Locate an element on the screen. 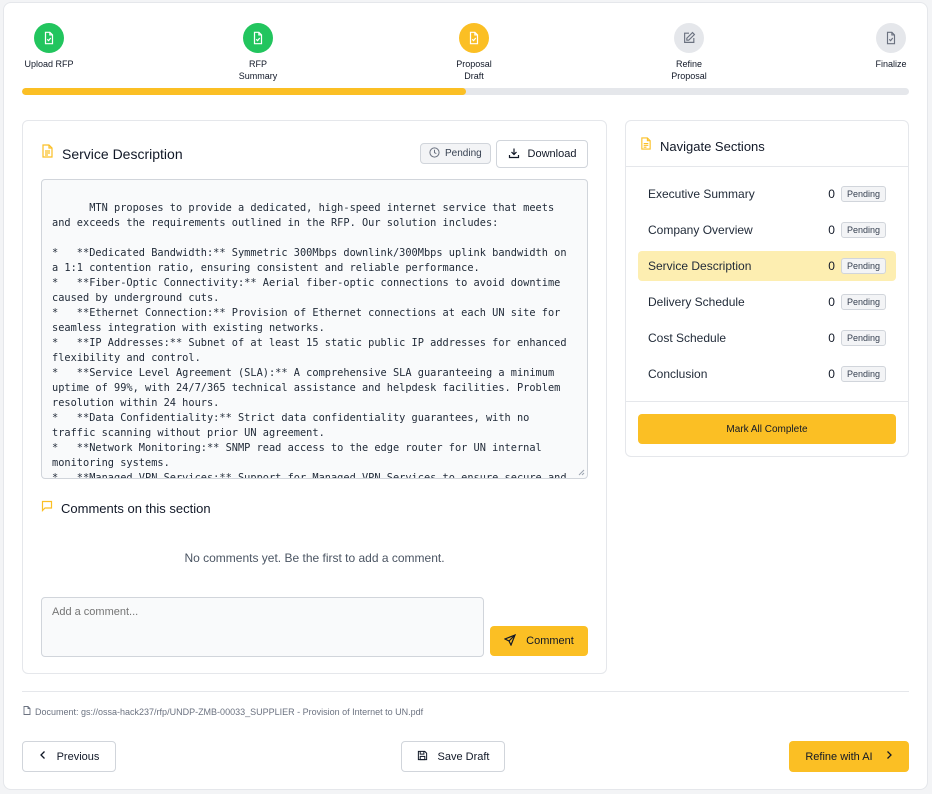 This screenshot has width=932, height=794. step-label: Finalize is located at coordinates (891, 64).